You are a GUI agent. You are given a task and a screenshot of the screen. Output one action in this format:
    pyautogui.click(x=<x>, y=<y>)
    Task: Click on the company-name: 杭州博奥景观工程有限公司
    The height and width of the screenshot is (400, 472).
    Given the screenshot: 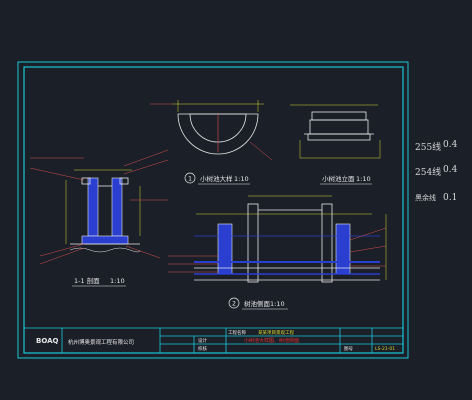 What is the action you would take?
    pyautogui.click(x=101, y=342)
    